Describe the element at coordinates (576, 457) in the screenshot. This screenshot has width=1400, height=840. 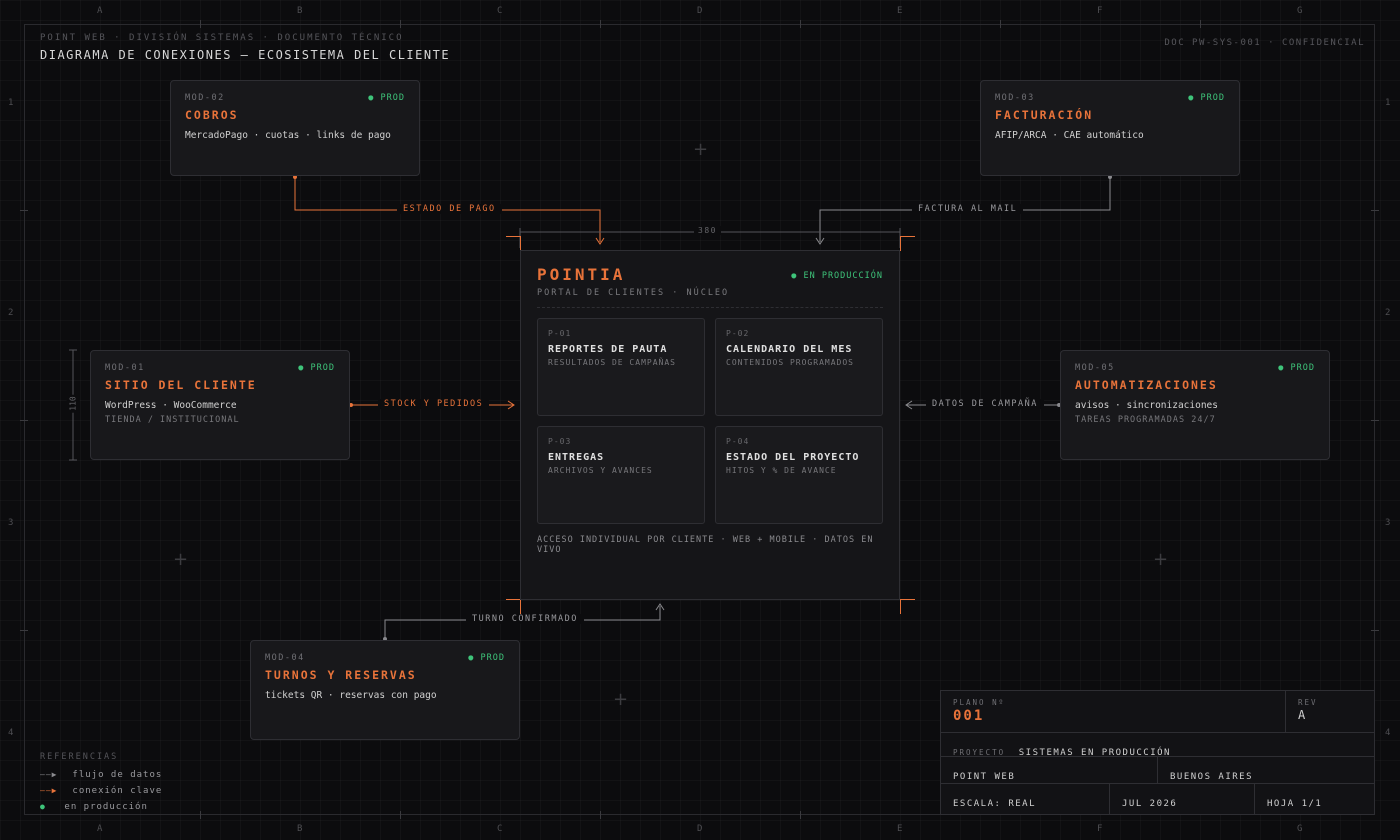
I see `panel-title: ENTREGAS` at that location.